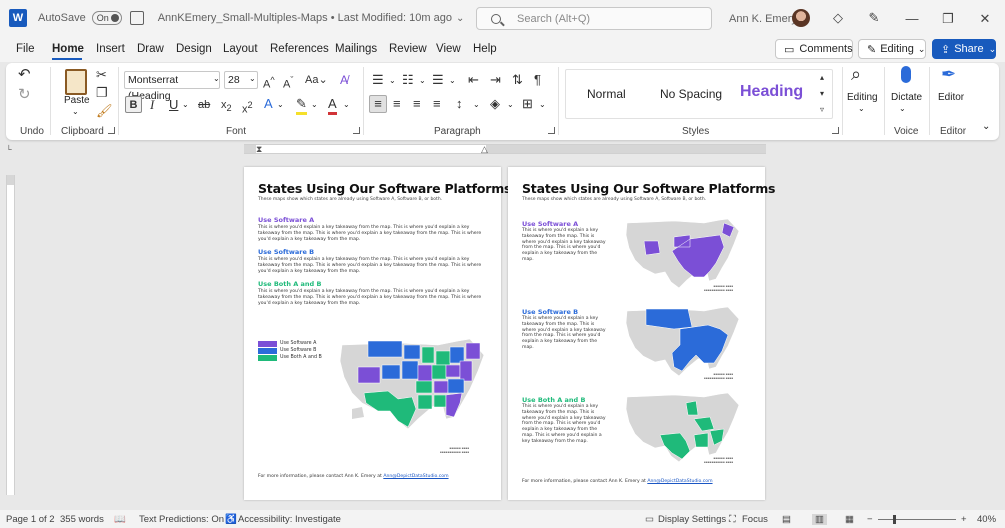  Describe the element at coordinates (448, 49) in the screenshot. I see `tab-view: View` at that location.